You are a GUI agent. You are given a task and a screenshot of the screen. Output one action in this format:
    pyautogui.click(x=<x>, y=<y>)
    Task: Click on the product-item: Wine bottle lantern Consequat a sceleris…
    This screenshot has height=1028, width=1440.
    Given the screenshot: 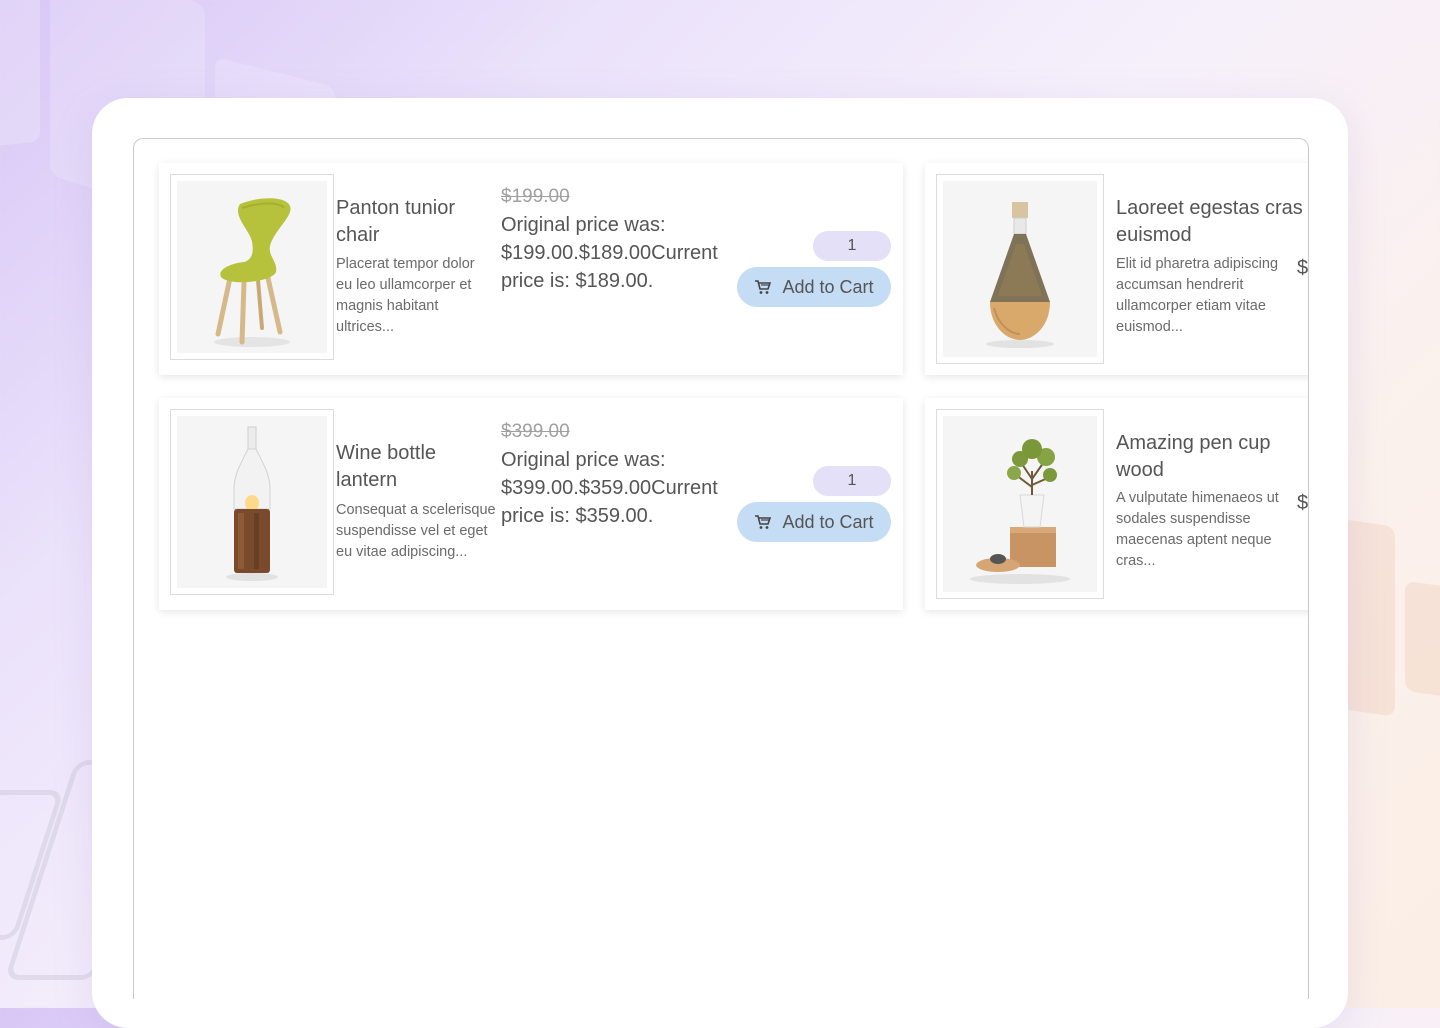 What is the action you would take?
    pyautogui.click(x=531, y=504)
    